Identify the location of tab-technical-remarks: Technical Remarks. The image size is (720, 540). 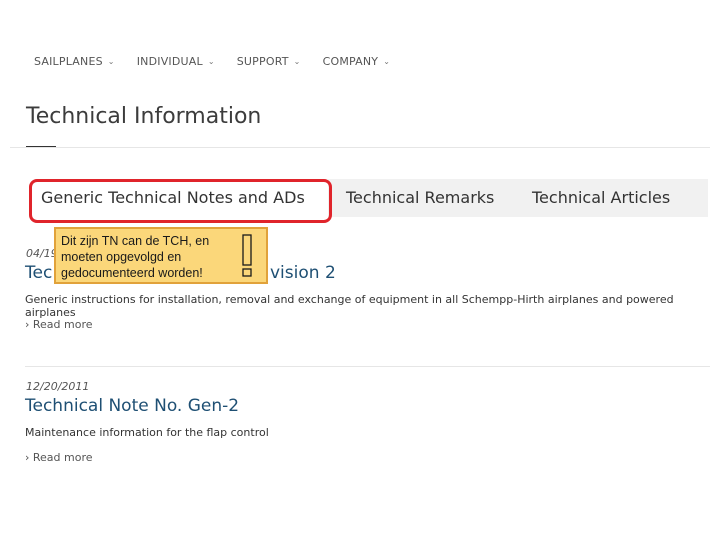
(420, 198).